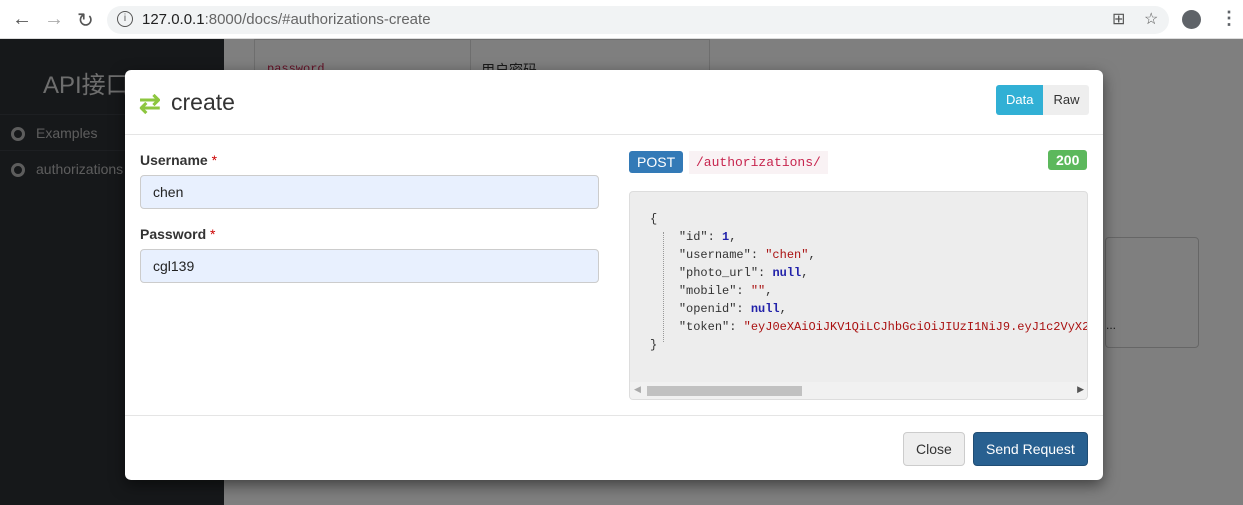 This screenshot has width=1243, height=505. I want to click on info-icon: i, so click(125, 19).